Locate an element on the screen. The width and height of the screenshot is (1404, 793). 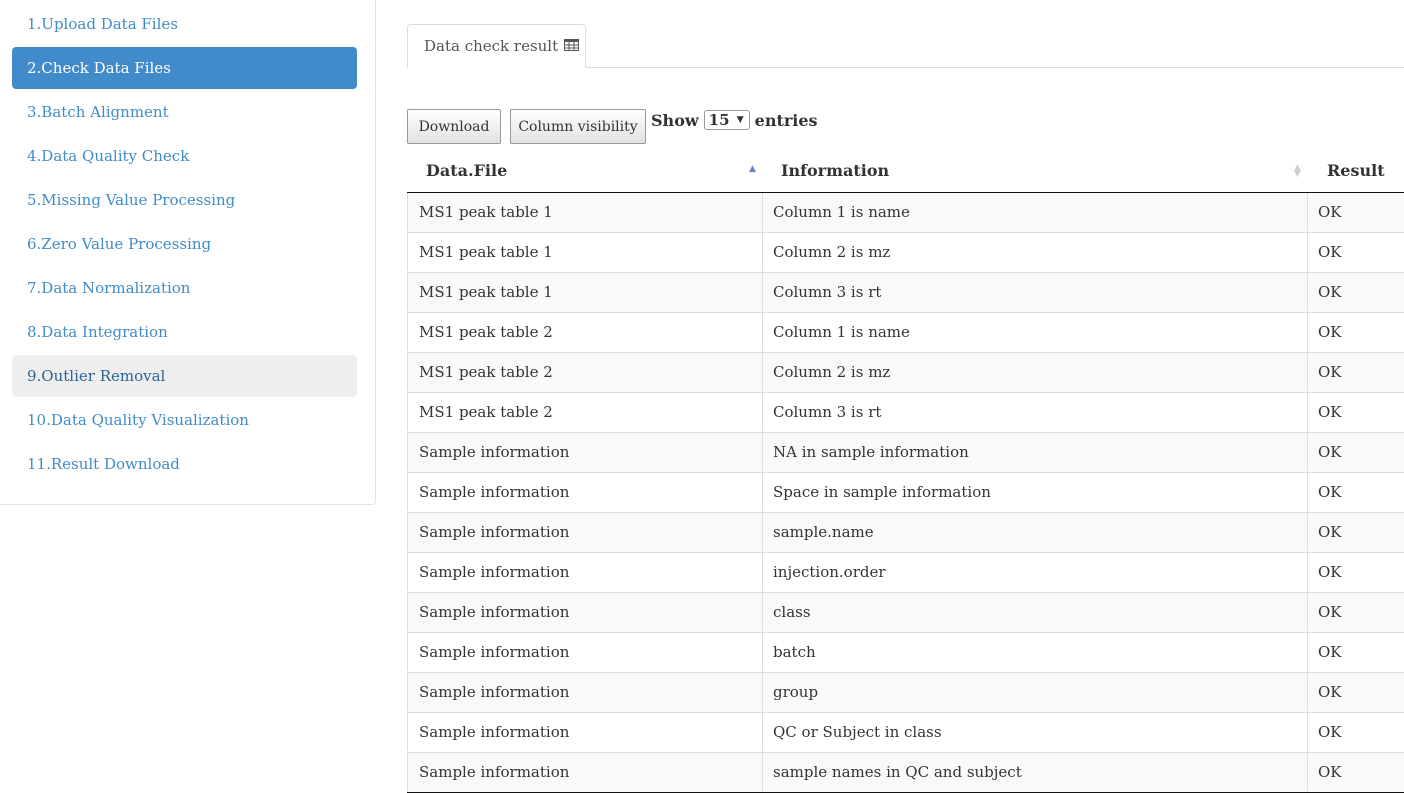
table-row: Sample information injection.order OK is located at coordinates (905, 573).